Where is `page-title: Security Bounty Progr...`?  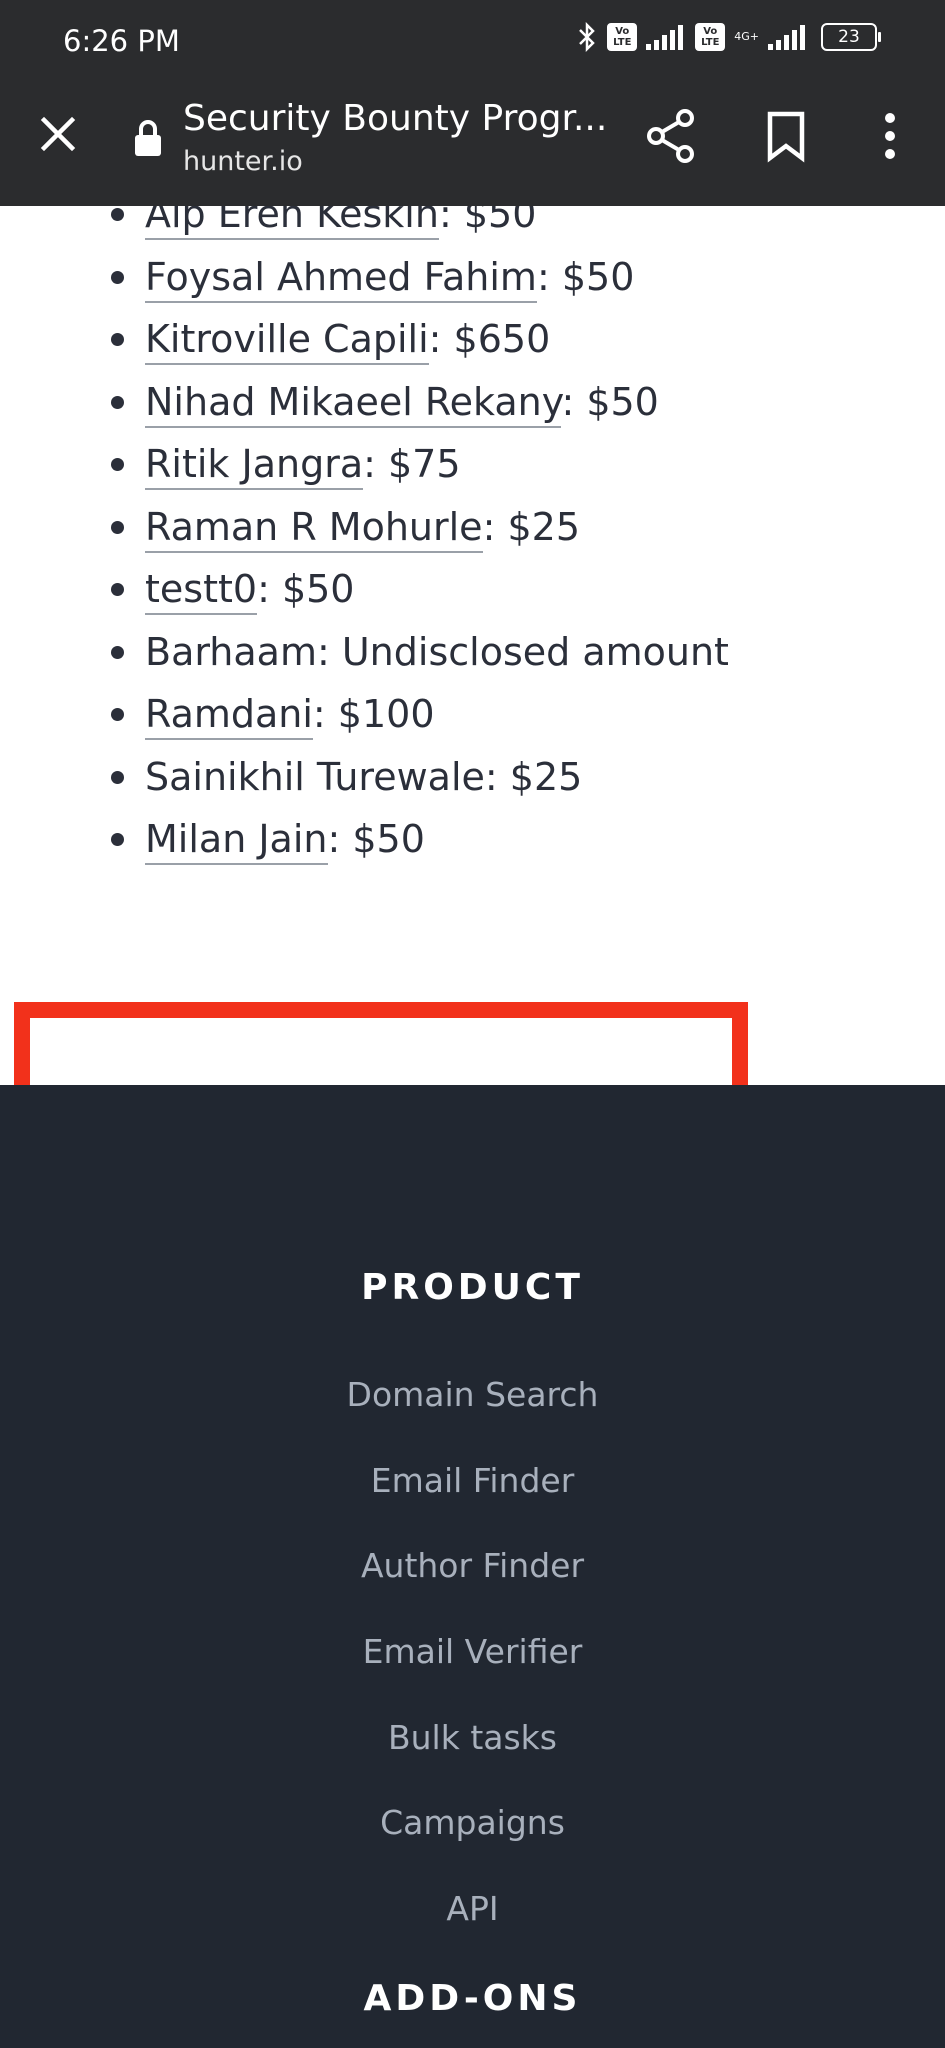
page-title: Security Bounty Progr... is located at coordinates (395, 118).